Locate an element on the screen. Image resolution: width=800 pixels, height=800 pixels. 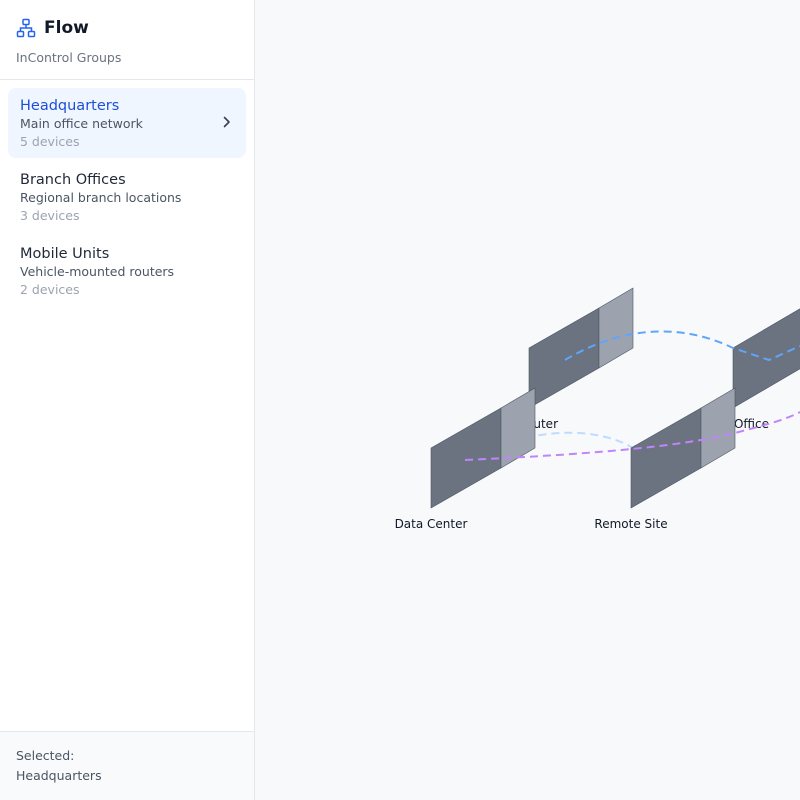
remote-site-node is located at coordinates (683, 448).